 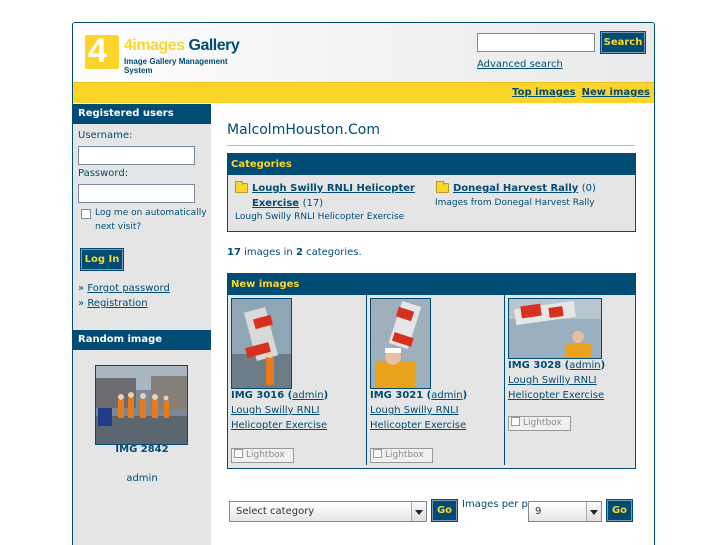 I want to click on new-images-heading: New images, so click(x=431, y=284).